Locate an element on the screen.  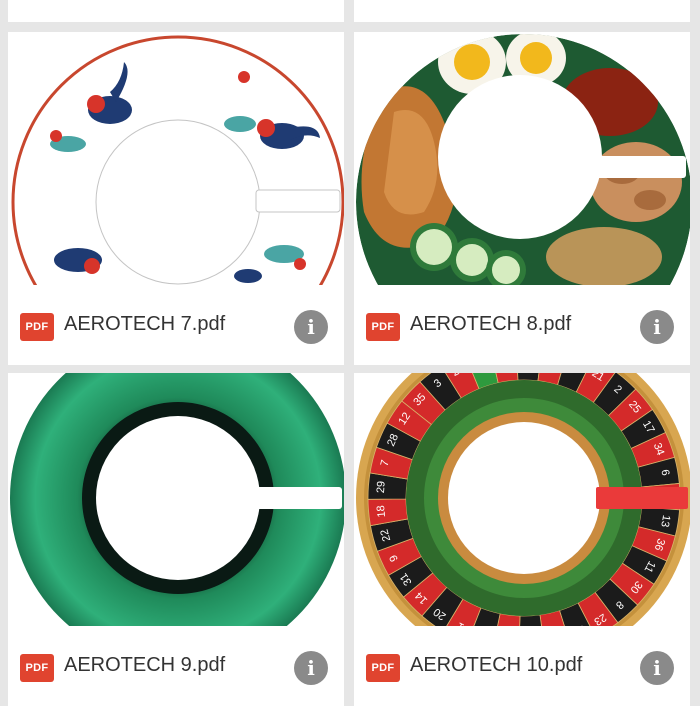
file-name: AEROTECH 7.pdf is located at coordinates (144, 324).